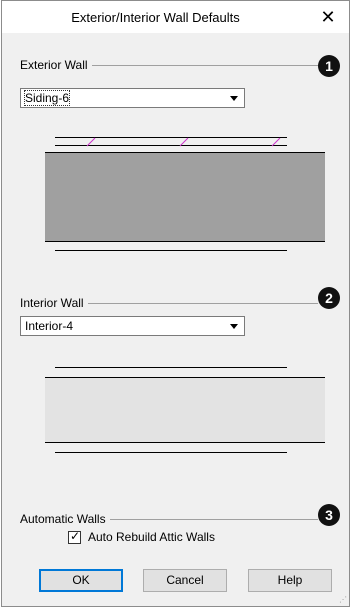 The height and width of the screenshot is (609, 353). What do you see at coordinates (132, 326) in the screenshot?
I see `interior-wall-select: Interior-4` at bounding box center [132, 326].